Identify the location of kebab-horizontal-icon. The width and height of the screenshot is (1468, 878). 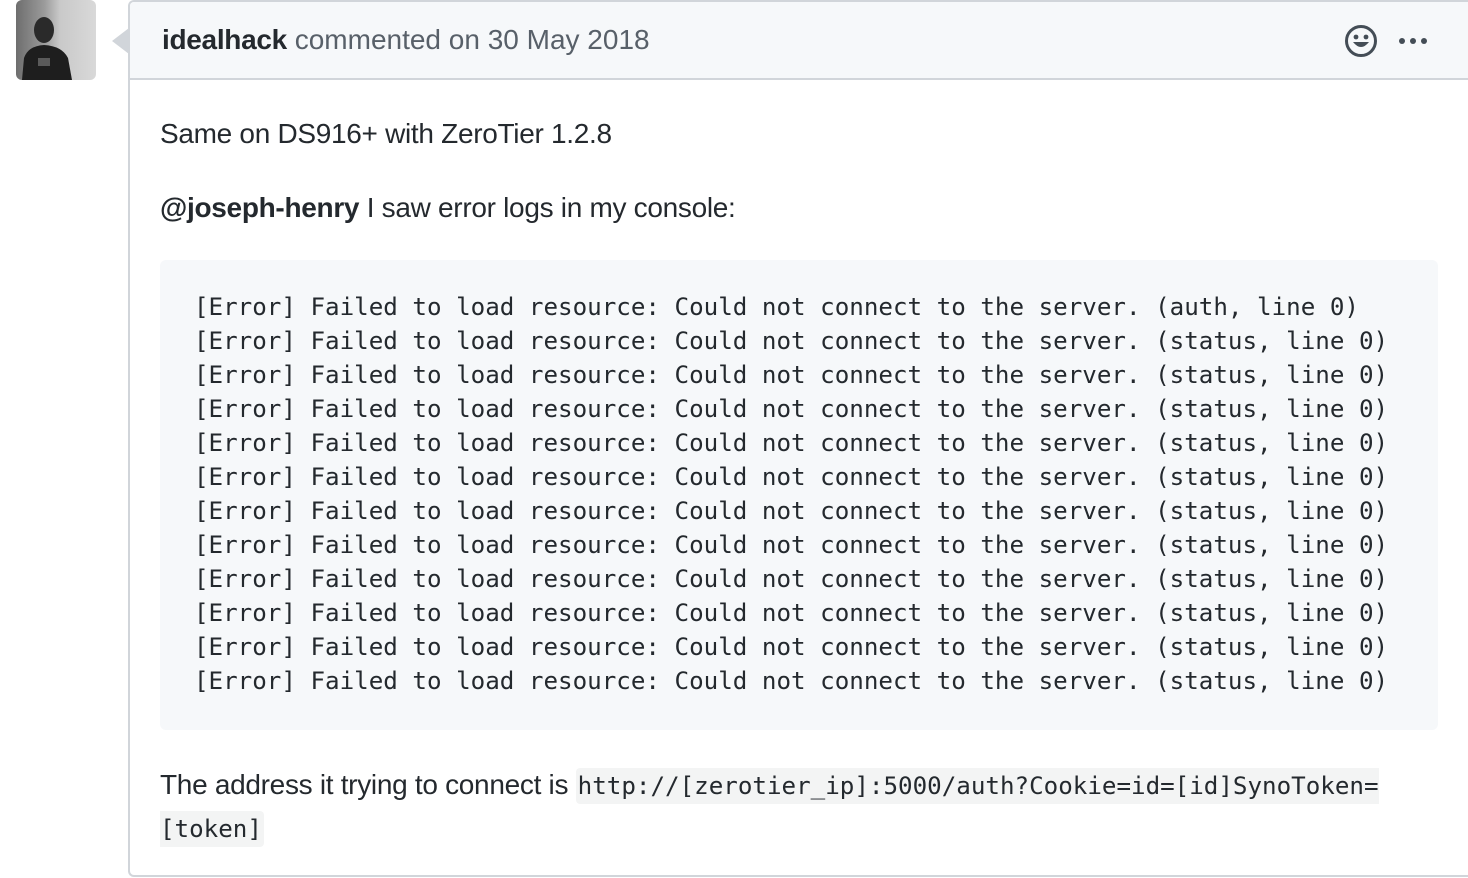
(1413, 41).